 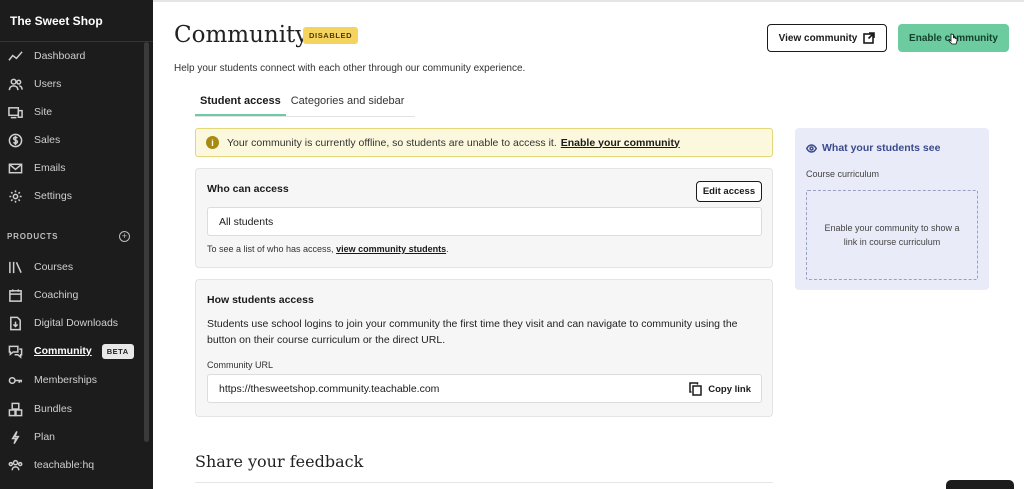 I want to click on card-title: Who can access, so click(x=248, y=189).